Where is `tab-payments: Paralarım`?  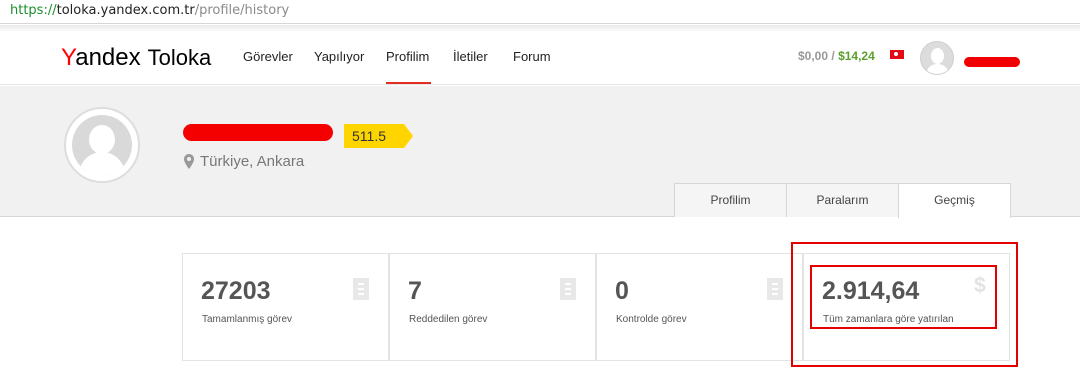
tab-payments: Paralarım is located at coordinates (842, 200).